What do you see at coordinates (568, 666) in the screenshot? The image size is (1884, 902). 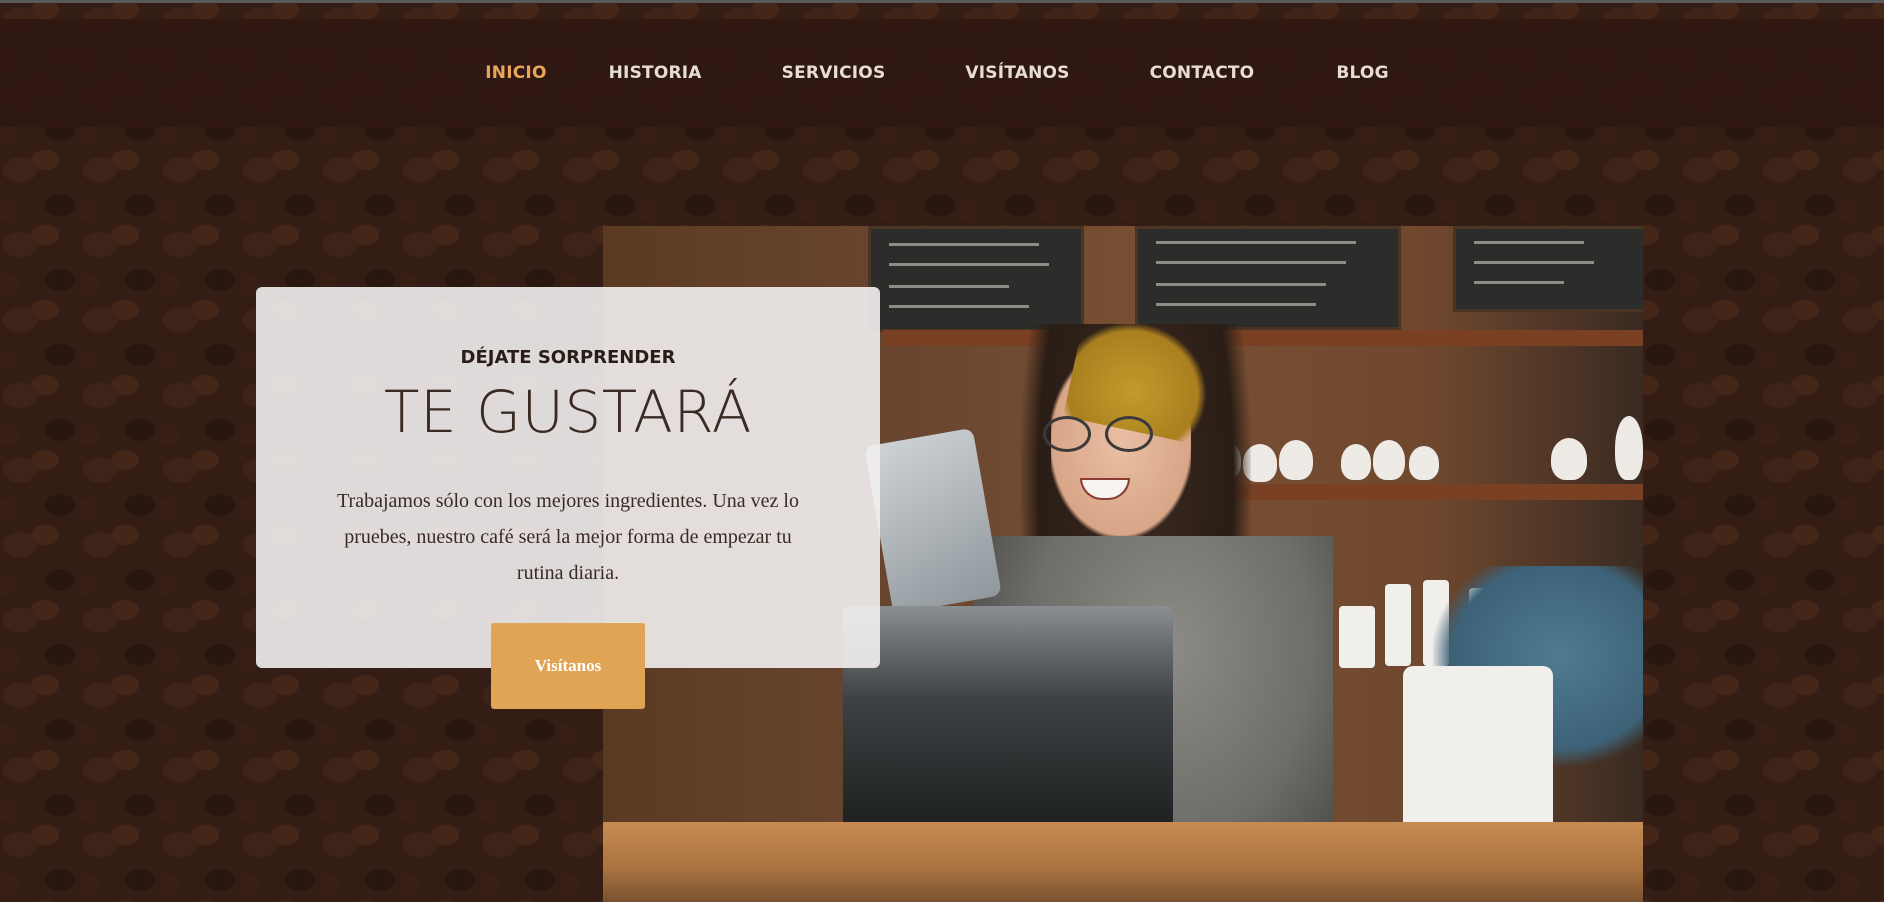 I see `visit-us-button: Visítanos` at bounding box center [568, 666].